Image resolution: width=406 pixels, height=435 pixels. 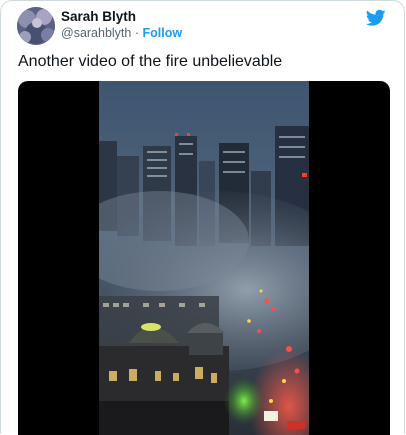 What do you see at coordinates (150, 61) in the screenshot?
I see `tweet-text: Another video of the fire unbelievable` at bounding box center [150, 61].